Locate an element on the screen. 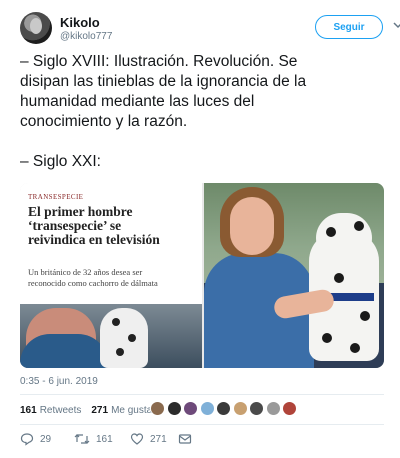  retweets-label: Retweets is located at coordinates (61, 410).